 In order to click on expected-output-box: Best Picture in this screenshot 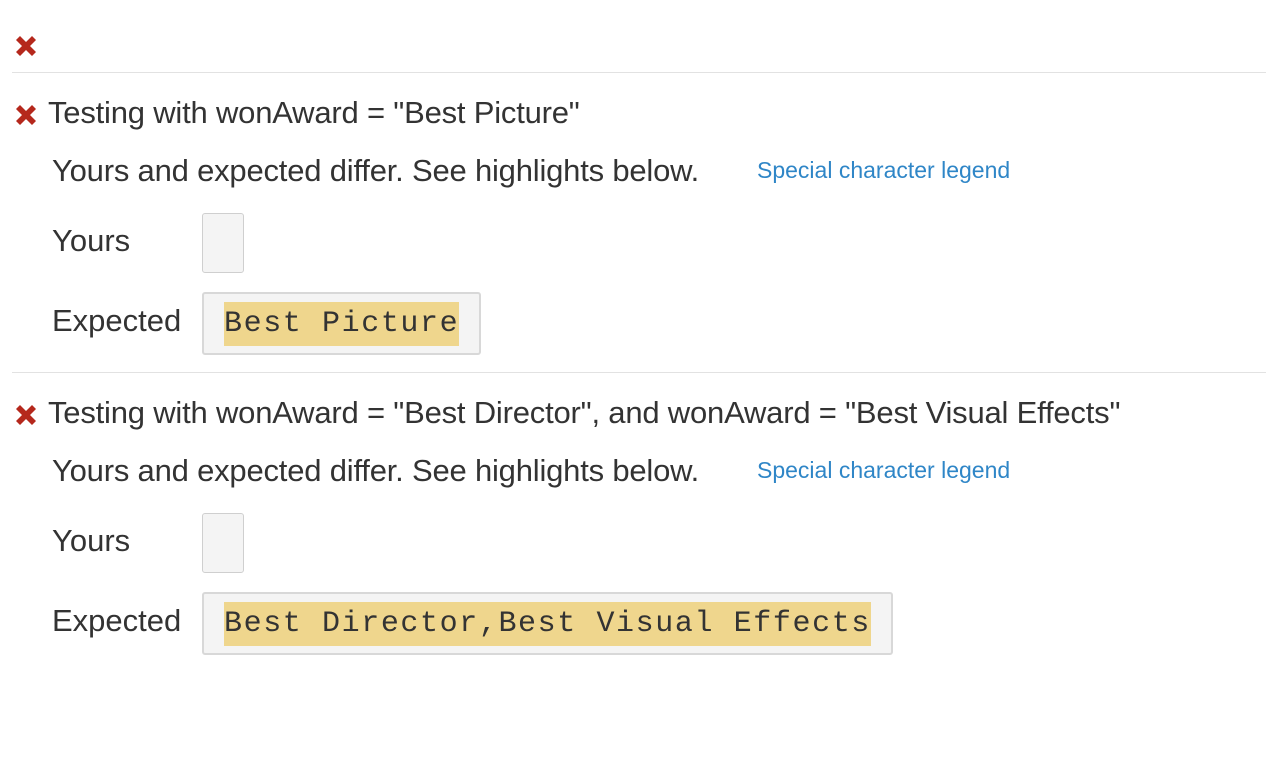, I will do `click(342, 323)`.